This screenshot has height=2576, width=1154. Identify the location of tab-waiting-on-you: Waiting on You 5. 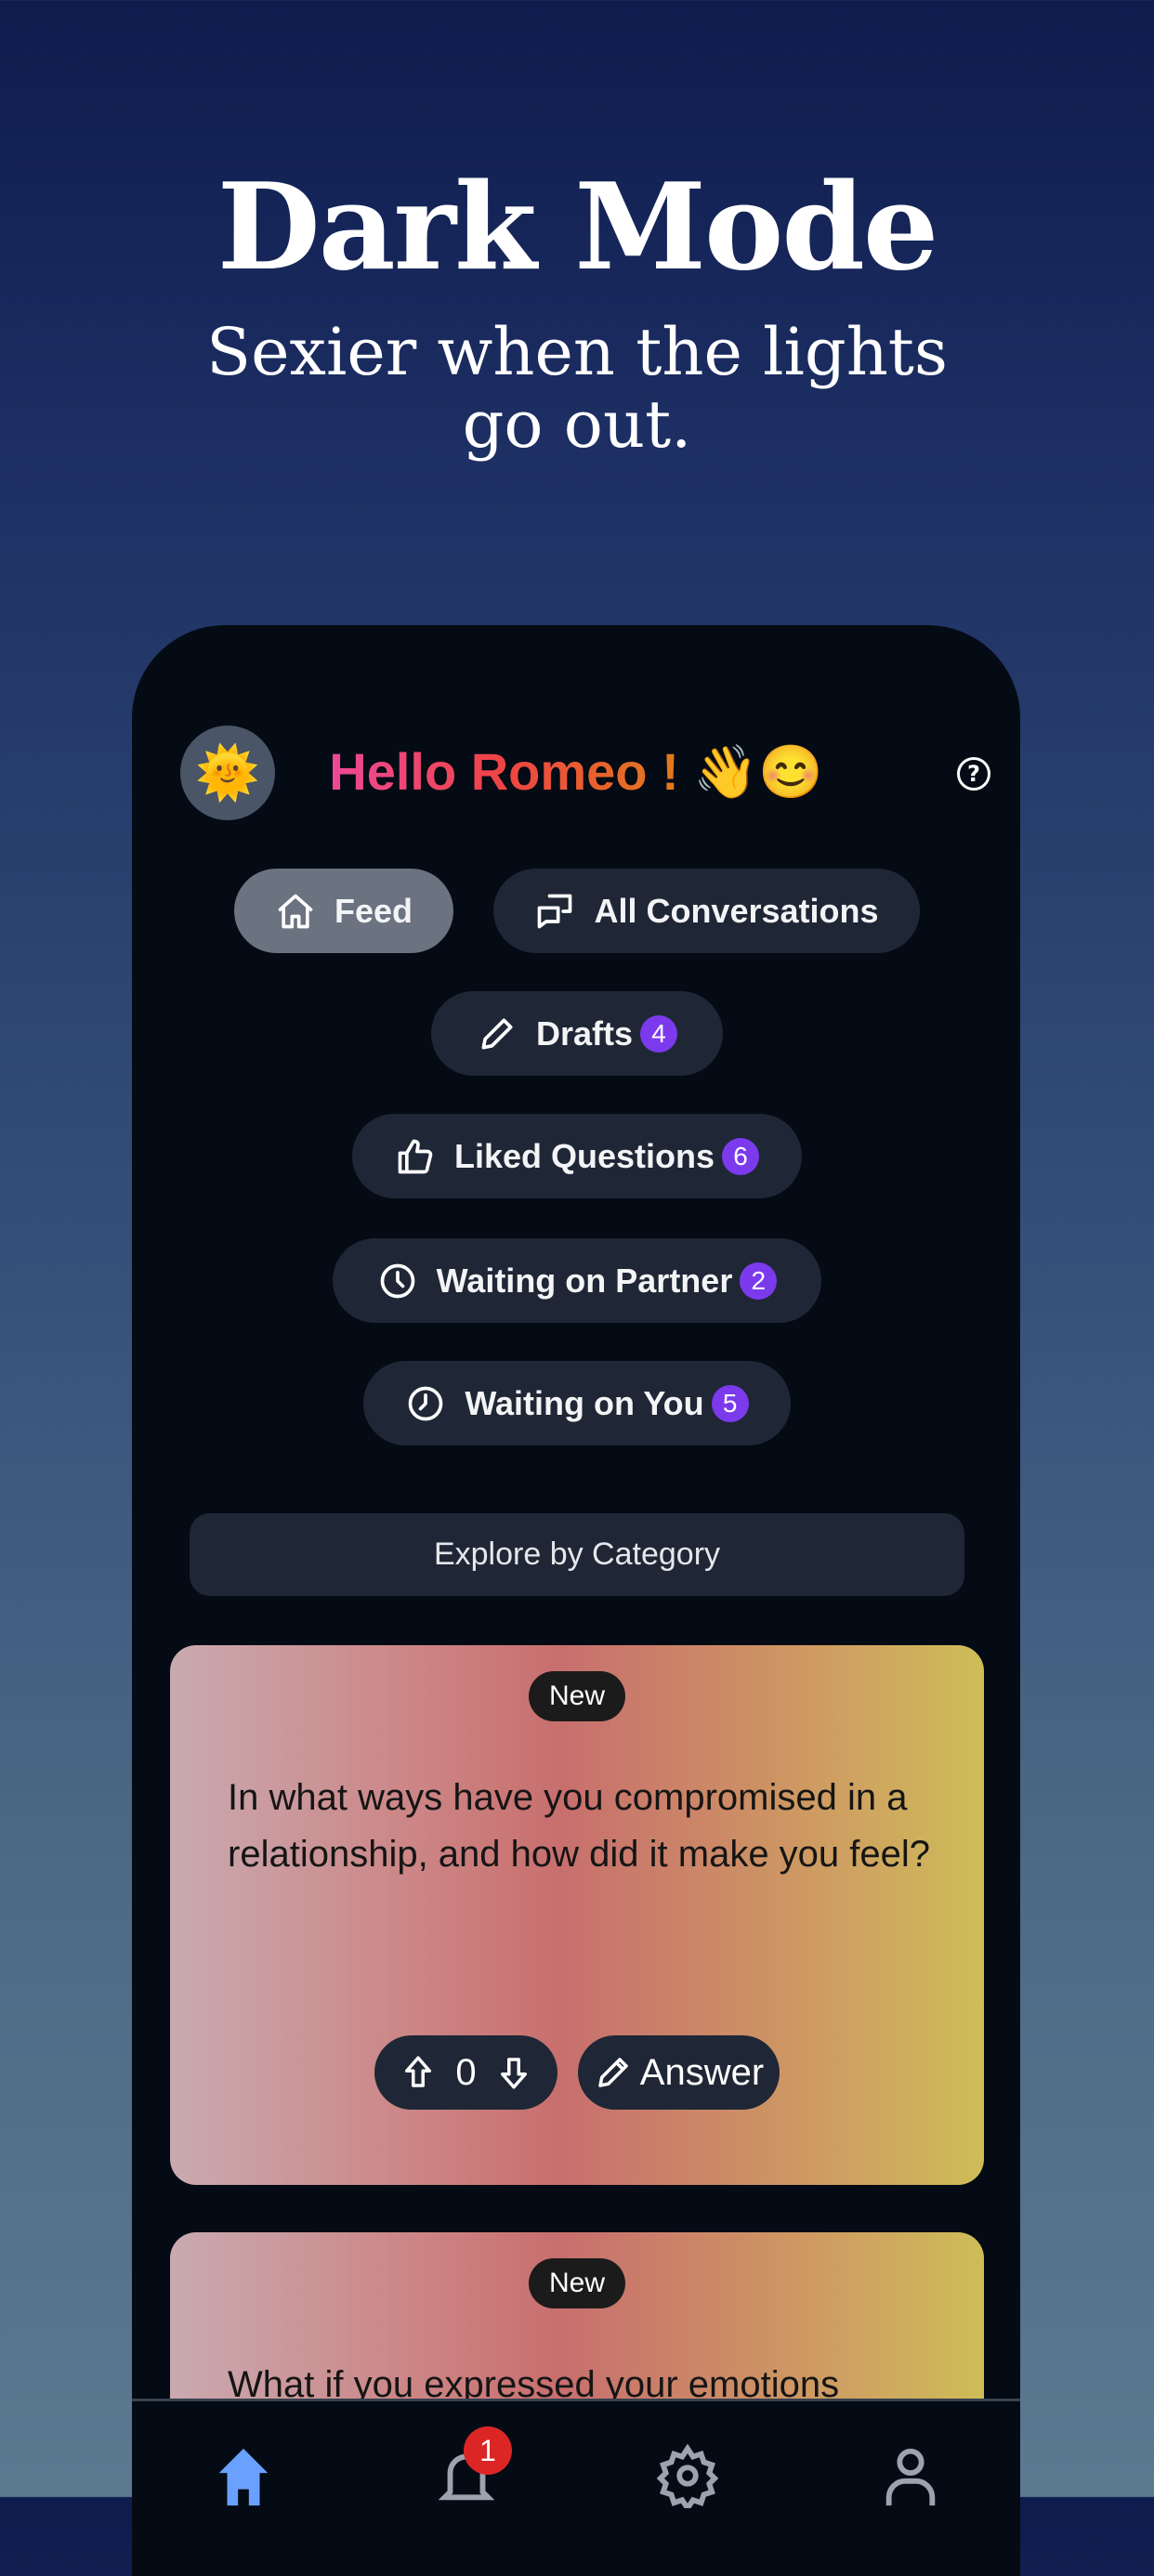
(577, 1403).